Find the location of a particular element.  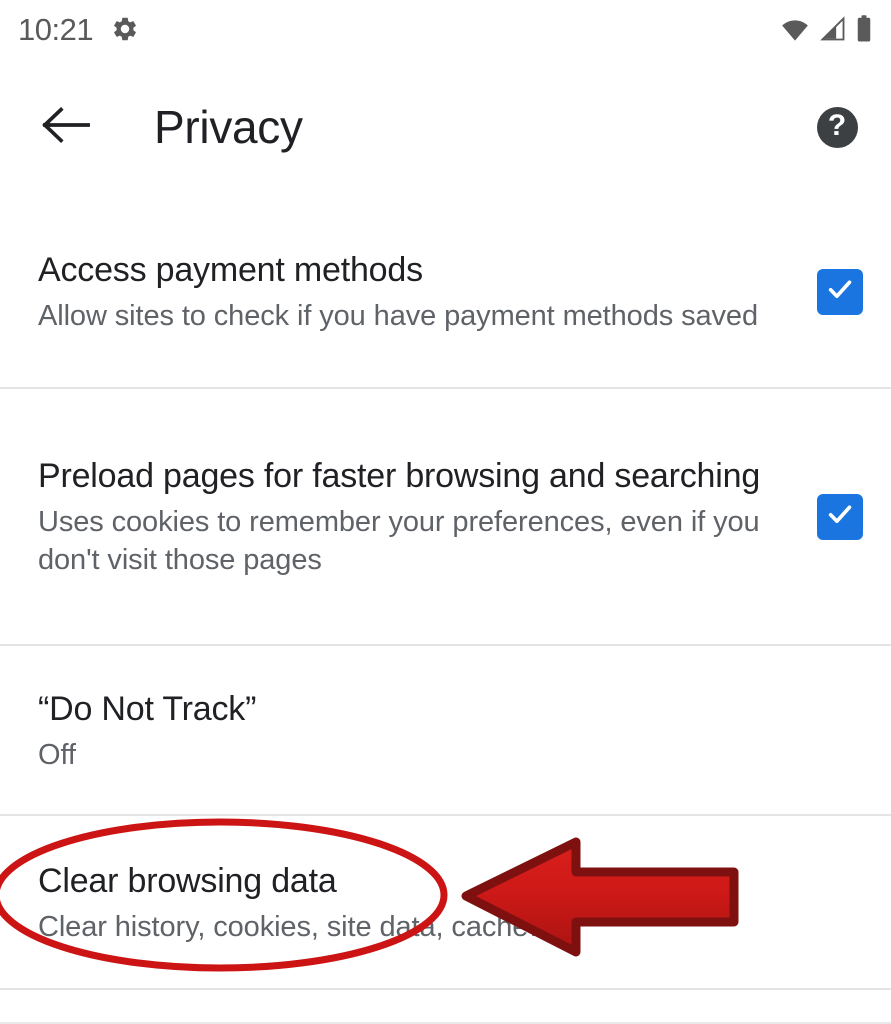

checkbox-access-payment-methods is located at coordinates (840, 291).